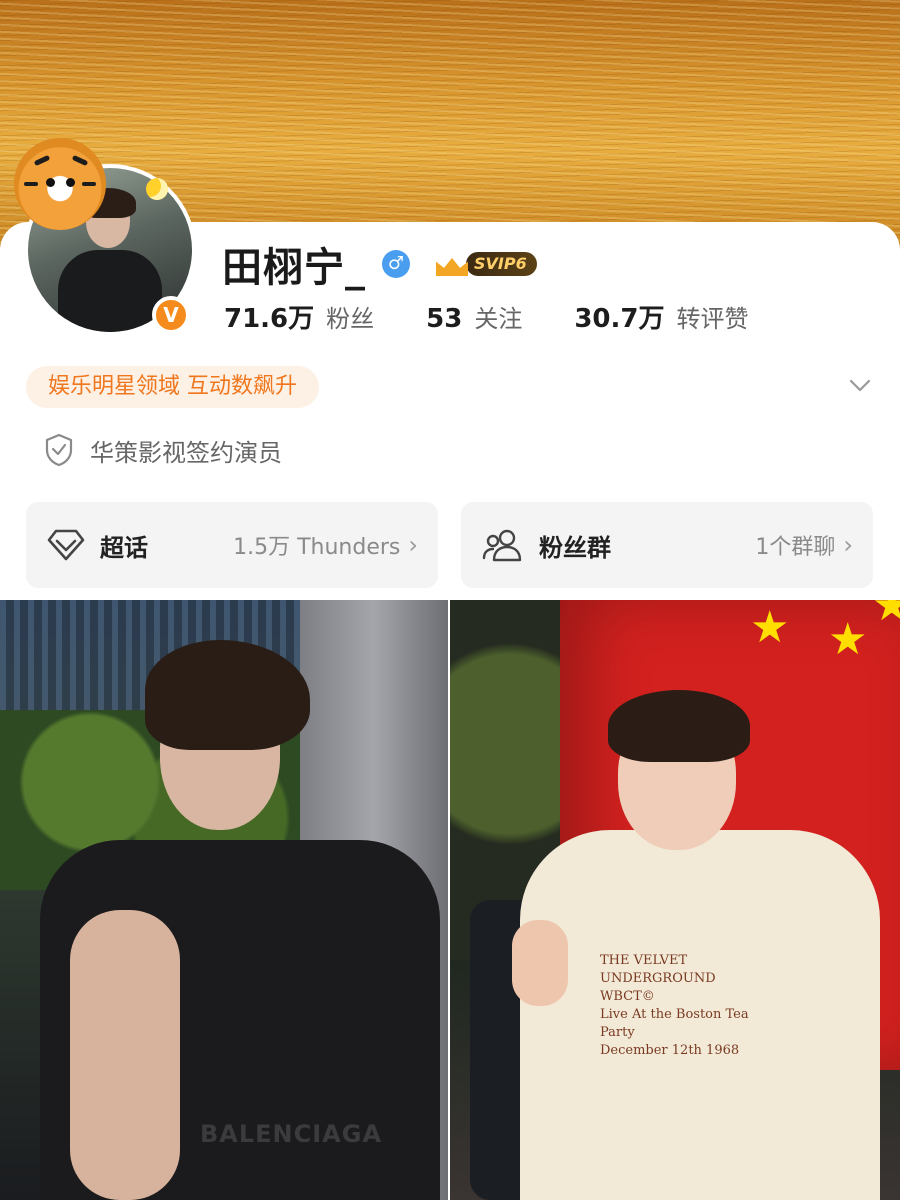 This screenshot has height=1200, width=900. I want to click on shirt-print-text: BALENCIAGA, so click(291, 1134).